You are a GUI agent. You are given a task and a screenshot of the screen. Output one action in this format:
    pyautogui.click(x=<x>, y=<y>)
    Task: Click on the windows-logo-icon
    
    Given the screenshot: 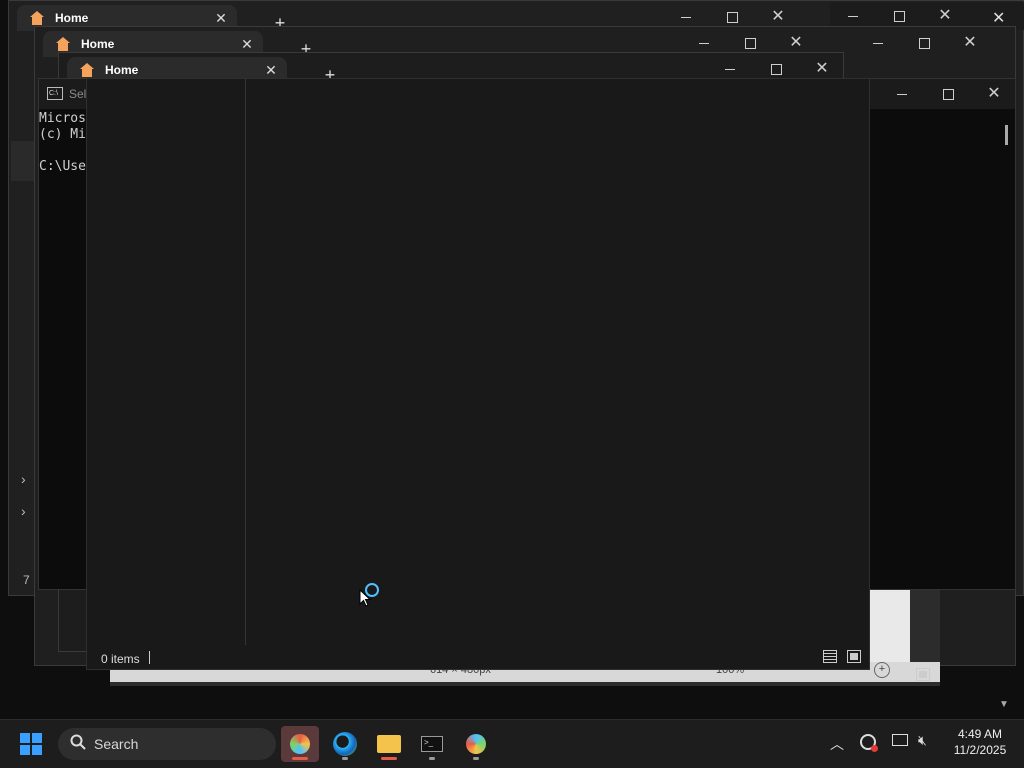 What is the action you would take?
    pyautogui.click(x=31, y=744)
    